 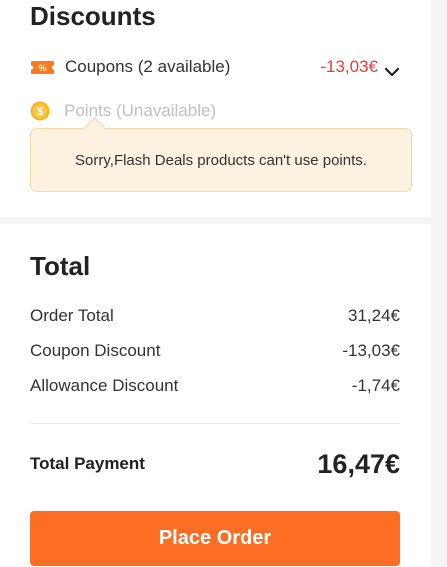 I want to click on divider, so click(x=215, y=423).